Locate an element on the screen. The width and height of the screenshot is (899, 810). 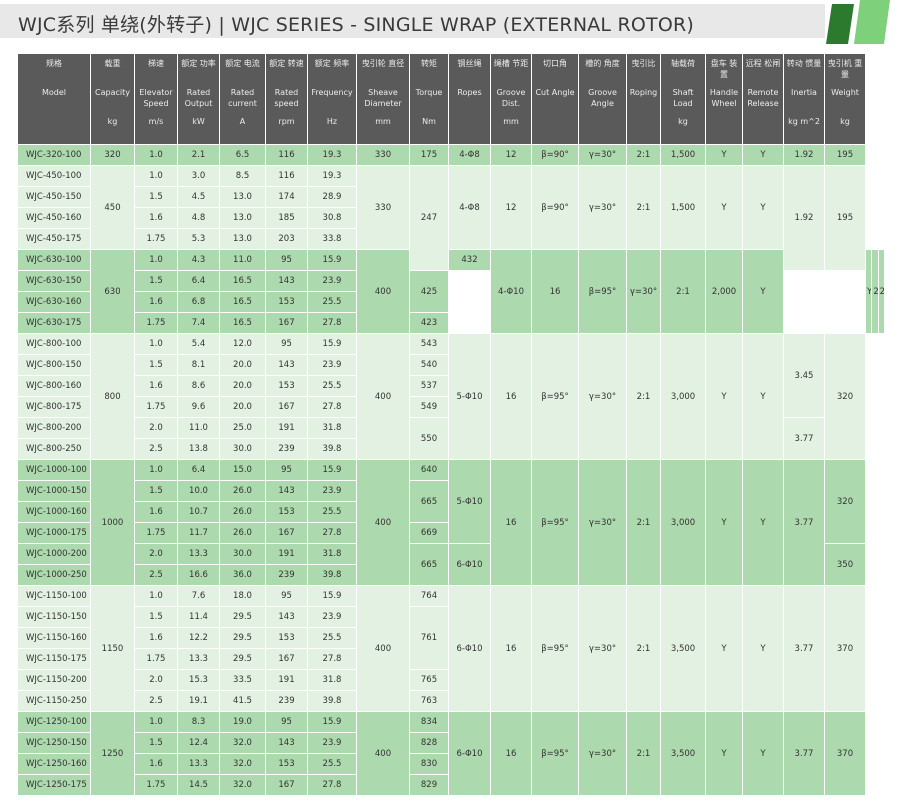
model-cell: WJC-1000-160 is located at coordinates (54, 512).